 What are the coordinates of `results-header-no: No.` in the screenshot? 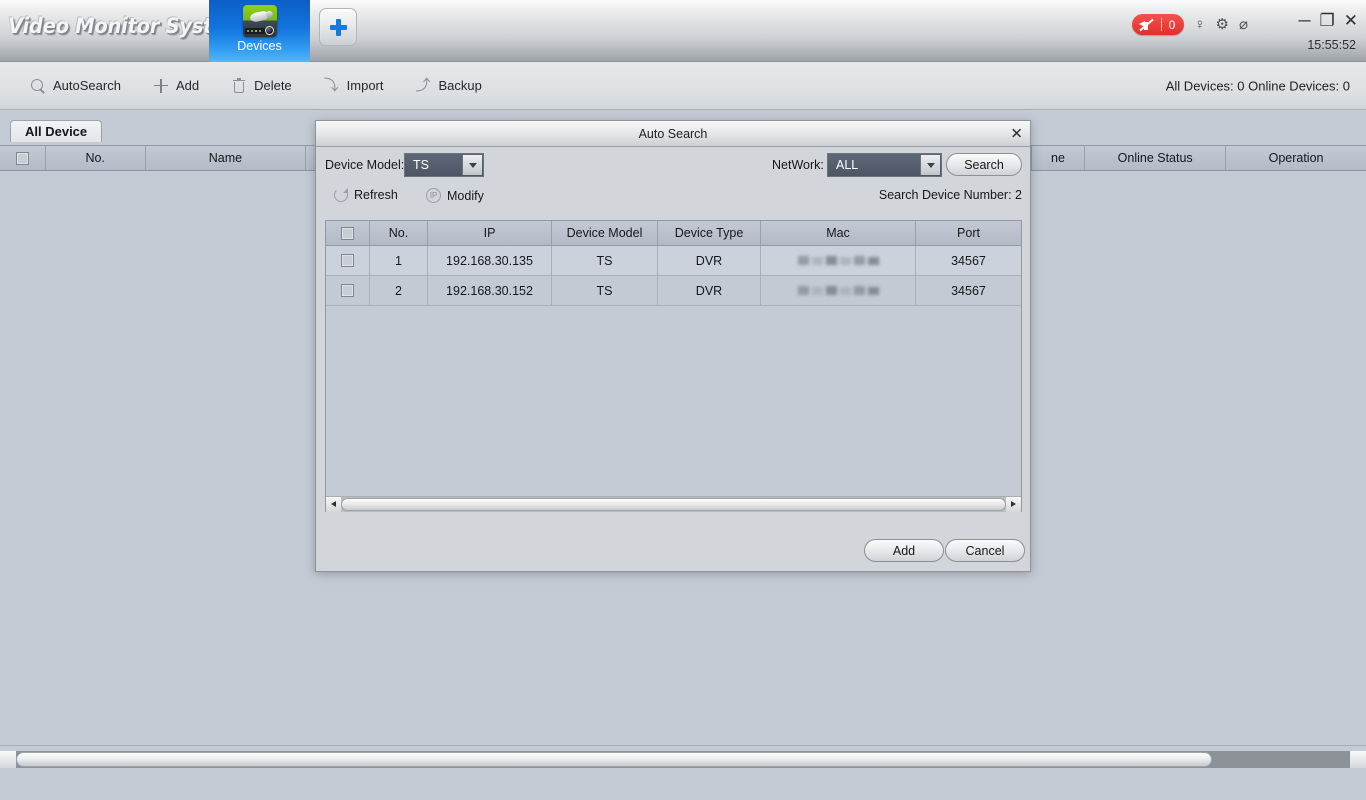 It's located at (399, 233).